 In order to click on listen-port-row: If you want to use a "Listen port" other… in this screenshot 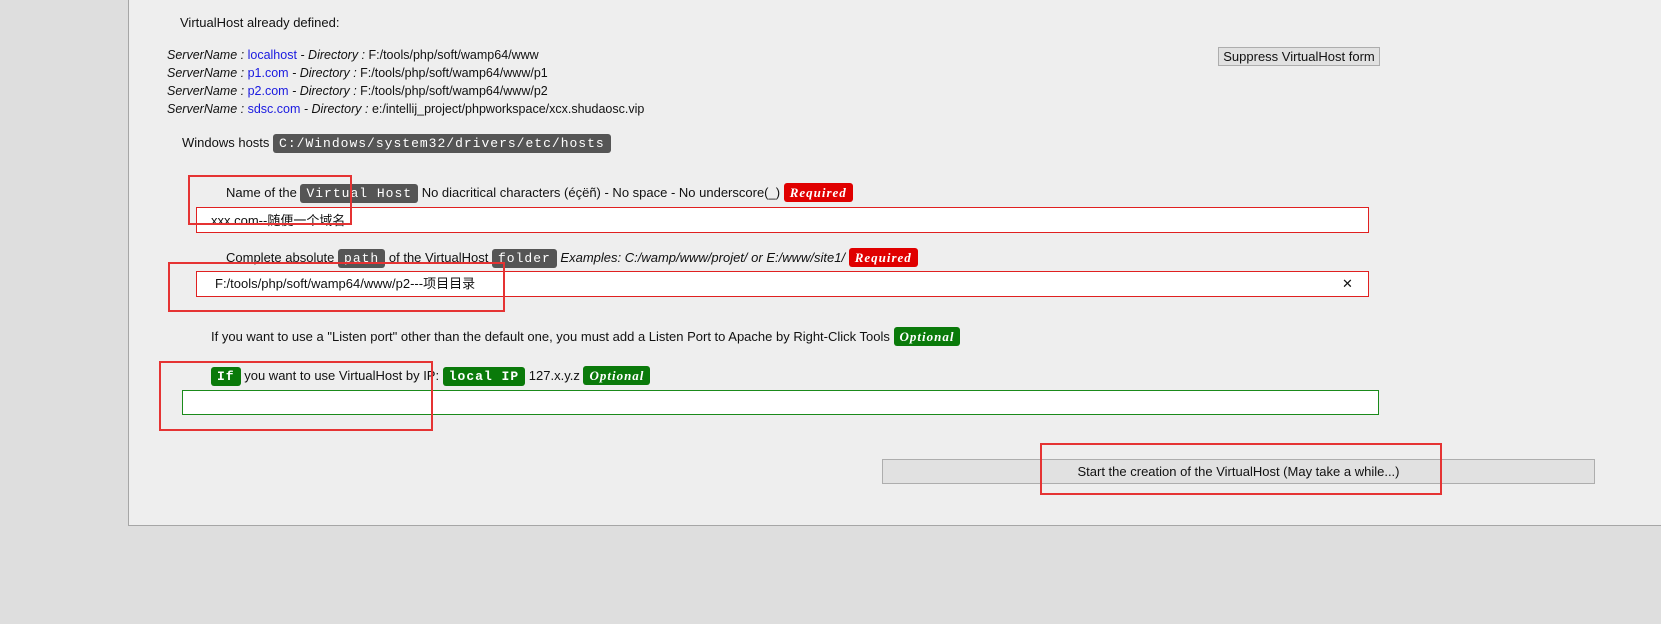, I will do `click(586, 336)`.